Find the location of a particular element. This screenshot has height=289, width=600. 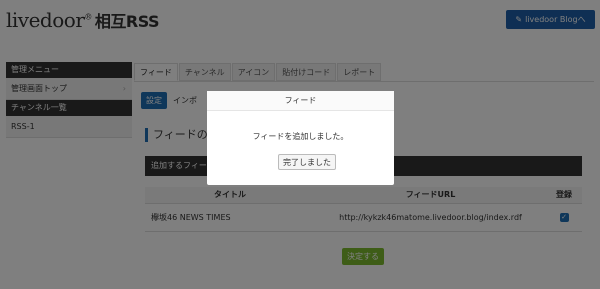

feed-dialog: フィード フィードを追加しました。 完了しました is located at coordinates (300, 138).